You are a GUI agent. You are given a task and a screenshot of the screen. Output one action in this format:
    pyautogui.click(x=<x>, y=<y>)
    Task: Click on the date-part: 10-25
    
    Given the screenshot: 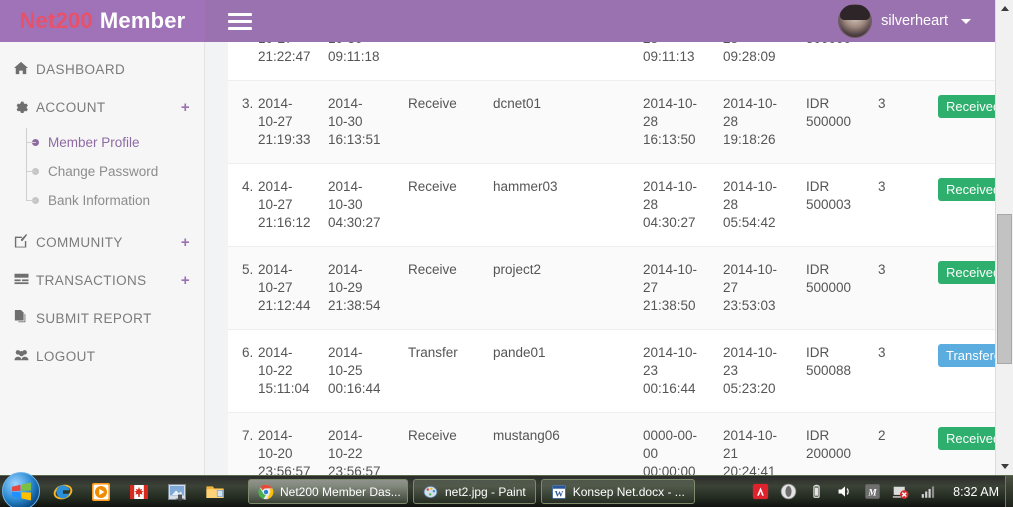 What is the action you would take?
    pyautogui.click(x=345, y=370)
    